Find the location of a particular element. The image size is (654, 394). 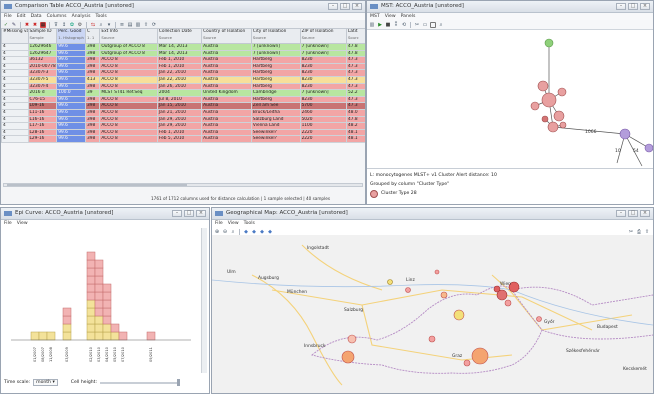

settings-icon: ⚙ is located at coordinates (80, 25).